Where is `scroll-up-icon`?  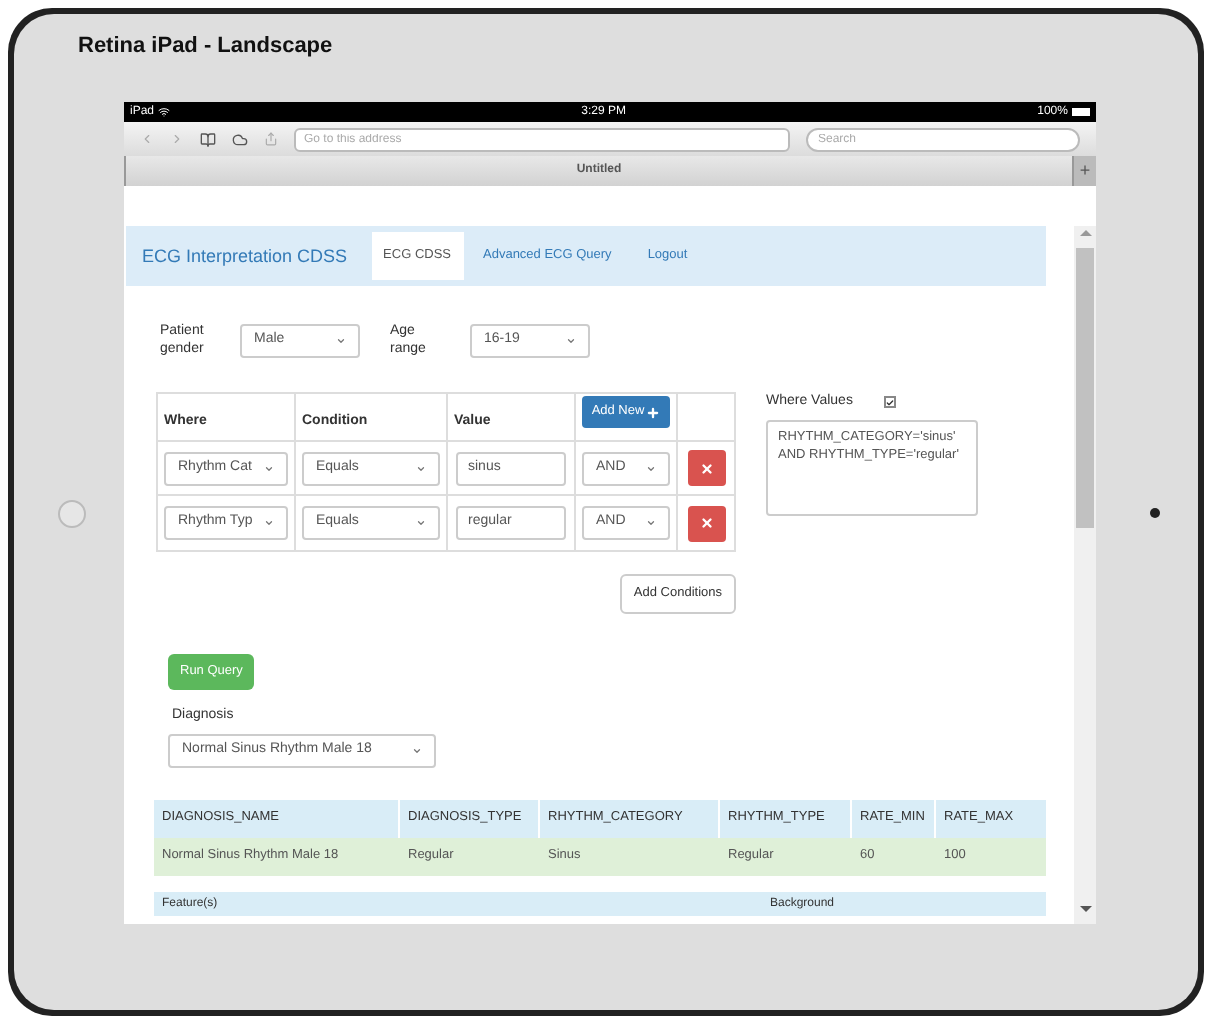
scroll-up-icon is located at coordinates (1085, 233).